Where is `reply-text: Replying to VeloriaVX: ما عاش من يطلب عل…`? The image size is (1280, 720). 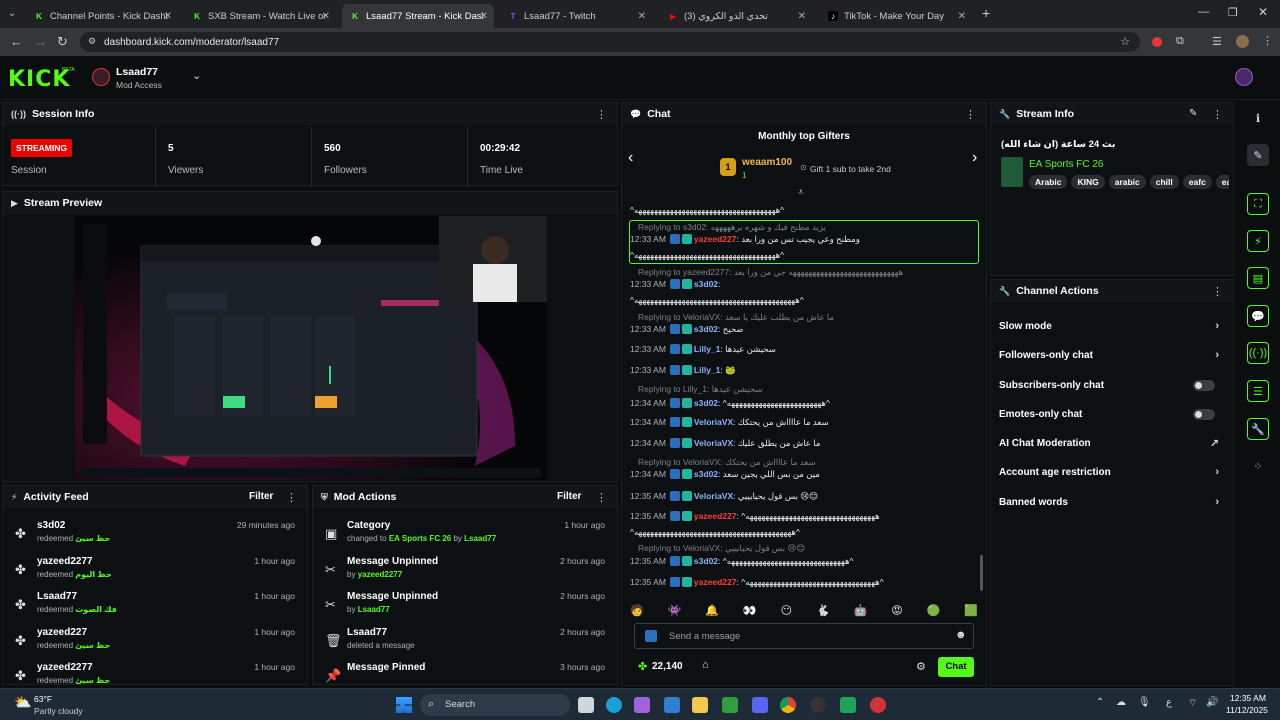
reply-text: Replying to VeloriaVX: ما عاش من يطلب عل… is located at coordinates (736, 317).